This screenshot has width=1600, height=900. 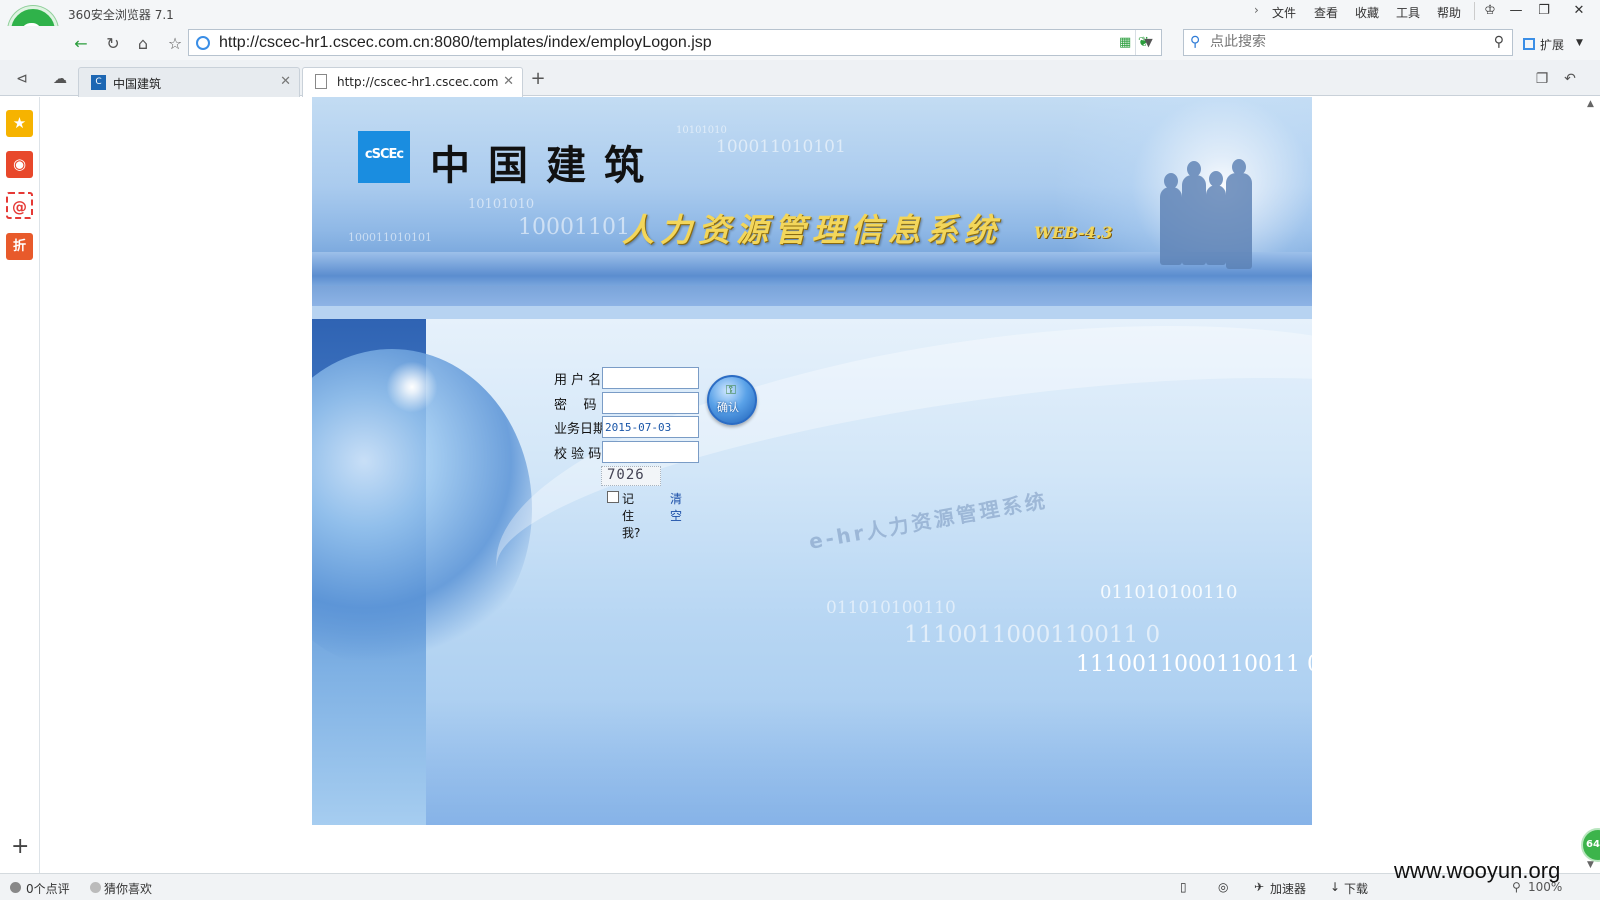 What do you see at coordinates (1529, 44) in the screenshot?
I see `extensions-icon` at bounding box center [1529, 44].